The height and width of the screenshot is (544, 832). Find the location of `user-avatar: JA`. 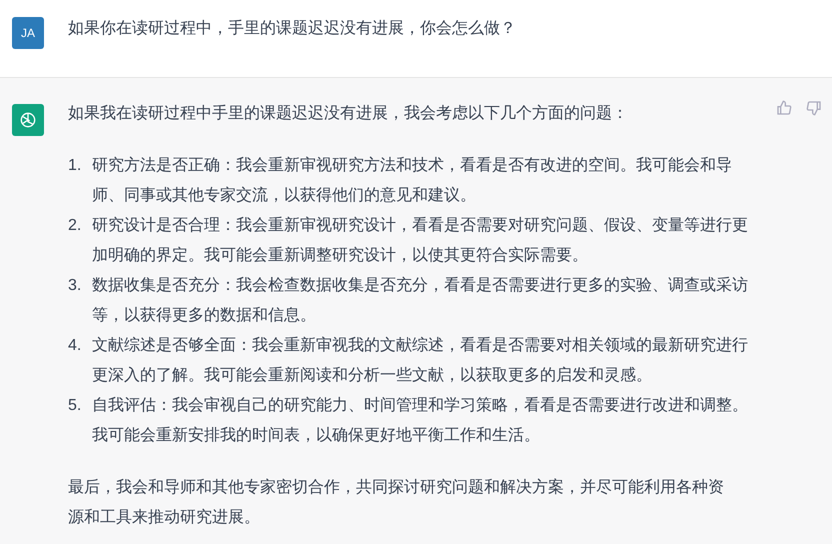

user-avatar: JA is located at coordinates (28, 33).